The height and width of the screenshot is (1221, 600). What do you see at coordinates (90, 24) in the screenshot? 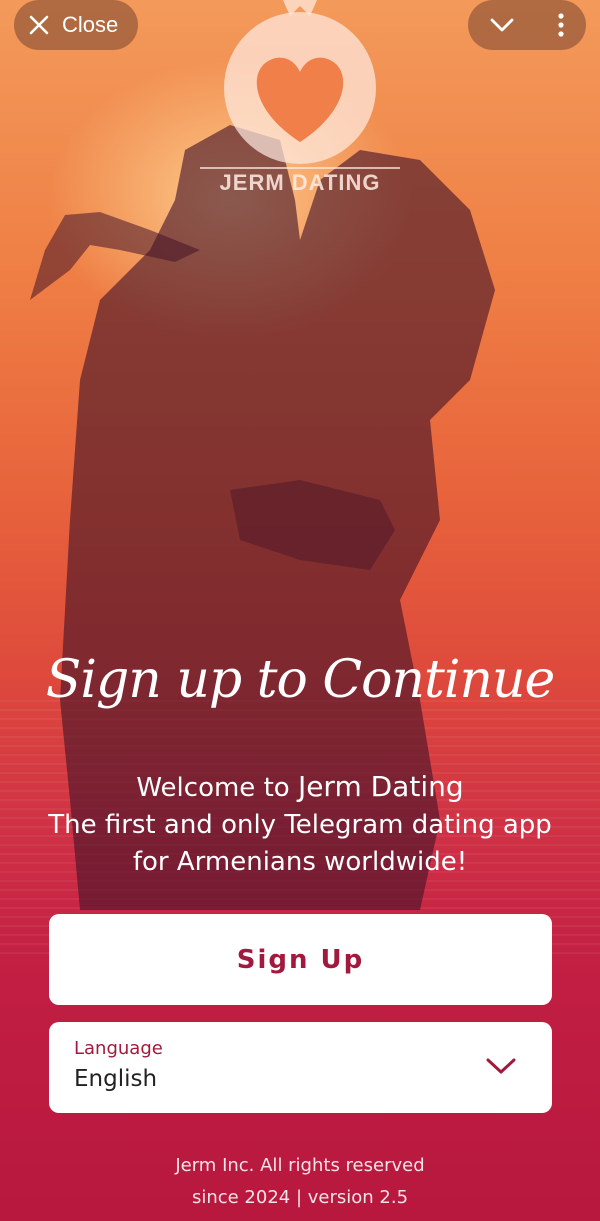
I see `close-label: Close` at bounding box center [90, 24].